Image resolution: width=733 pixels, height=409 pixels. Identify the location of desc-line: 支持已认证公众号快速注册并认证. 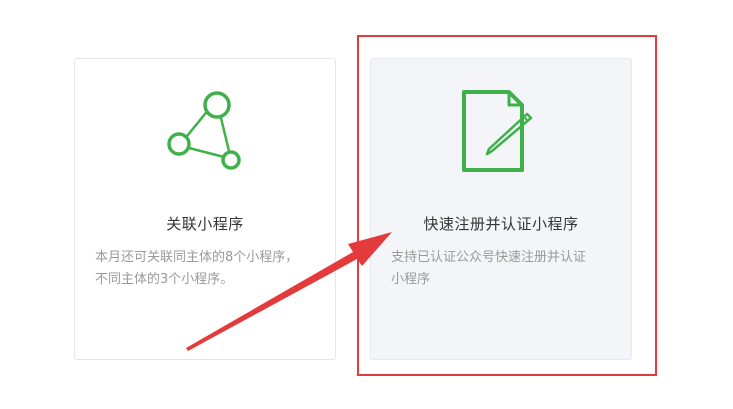
(489, 257).